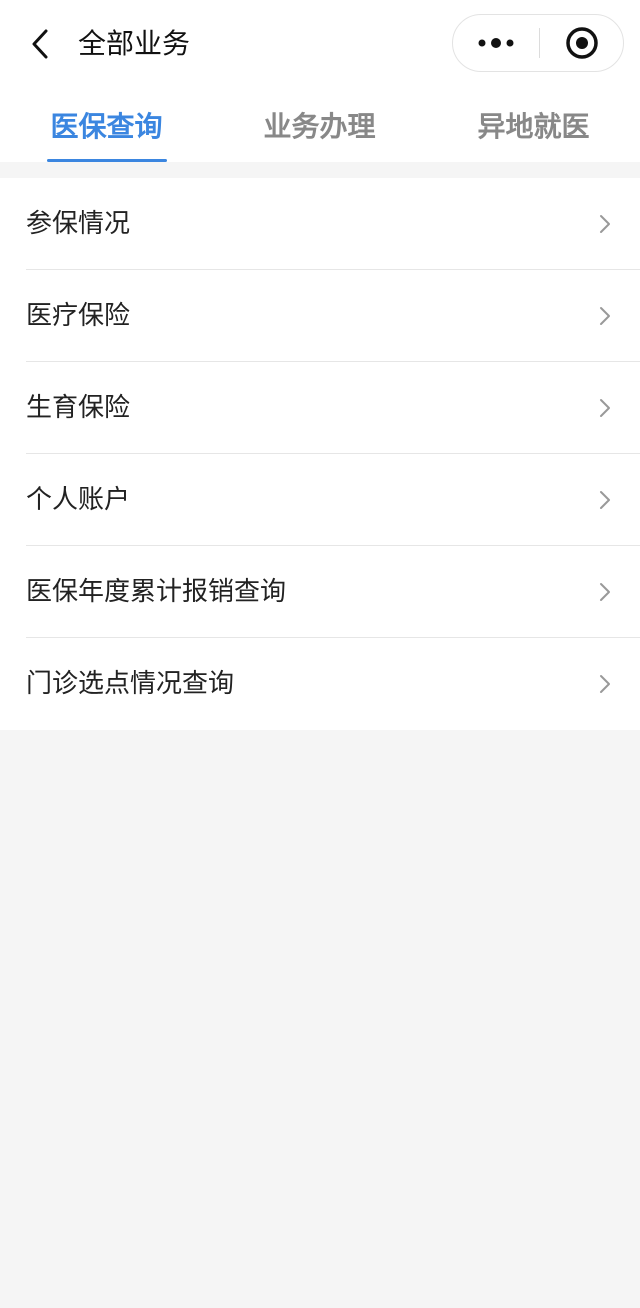 The width and height of the screenshot is (640, 1308). I want to click on list-item: 医保年度累计报销查询, so click(320, 592).